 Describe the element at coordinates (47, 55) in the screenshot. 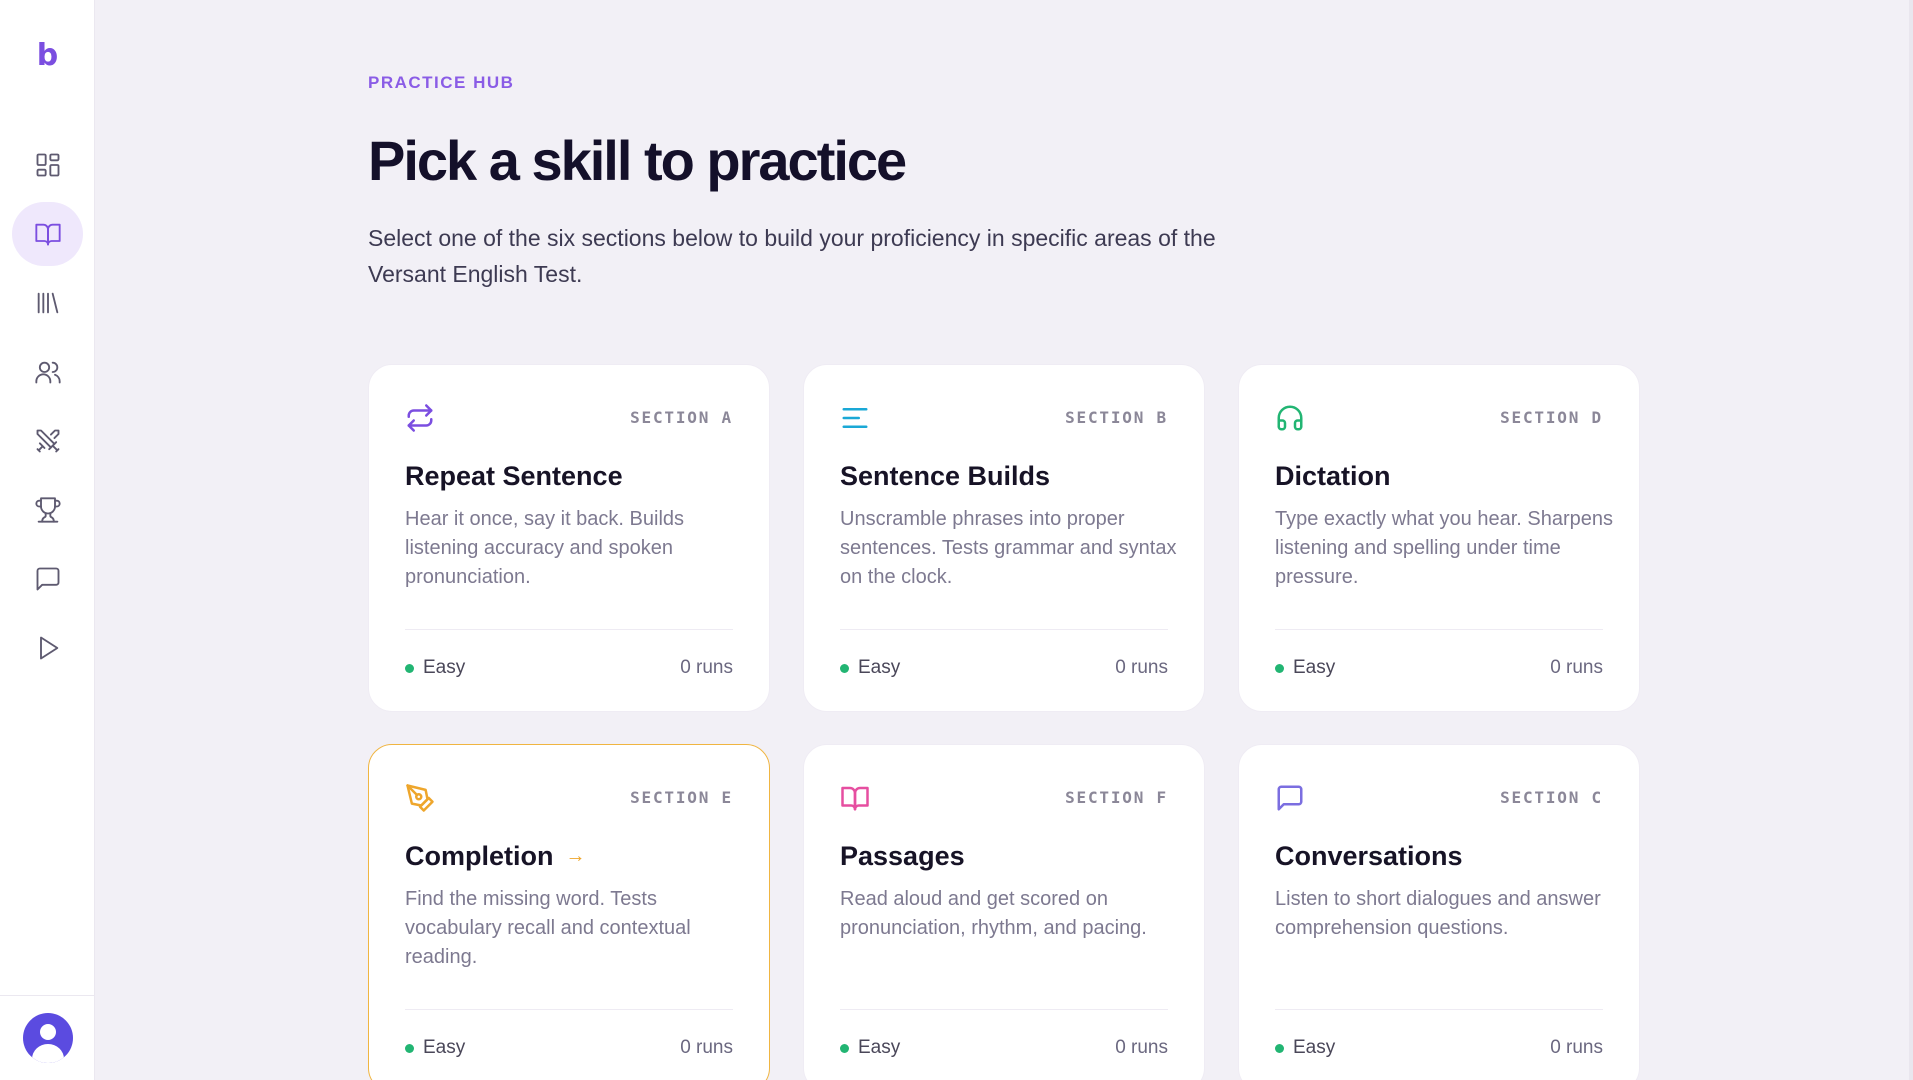

I see `app-logo: b` at that location.